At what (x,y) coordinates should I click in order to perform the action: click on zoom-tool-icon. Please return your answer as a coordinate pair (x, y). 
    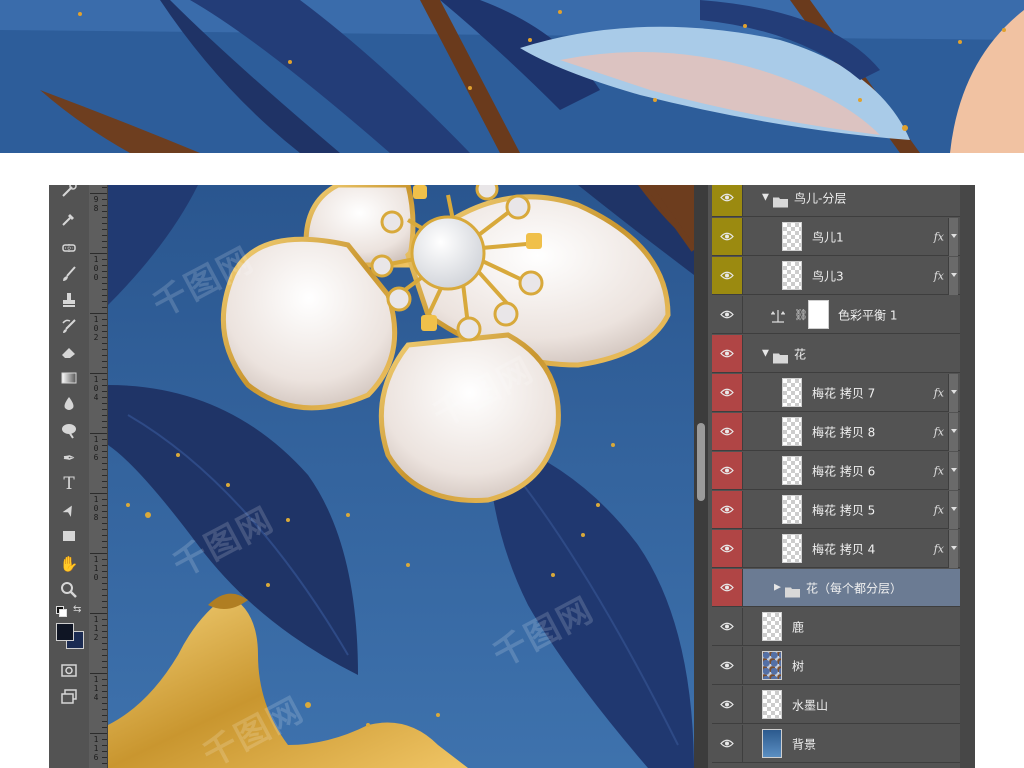
    Looking at the image, I should click on (69, 590).